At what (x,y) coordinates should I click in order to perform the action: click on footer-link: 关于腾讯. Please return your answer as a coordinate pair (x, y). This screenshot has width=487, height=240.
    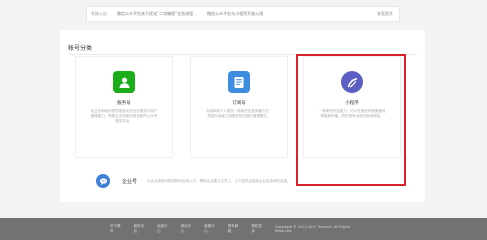
    Looking at the image, I should click on (116, 229).